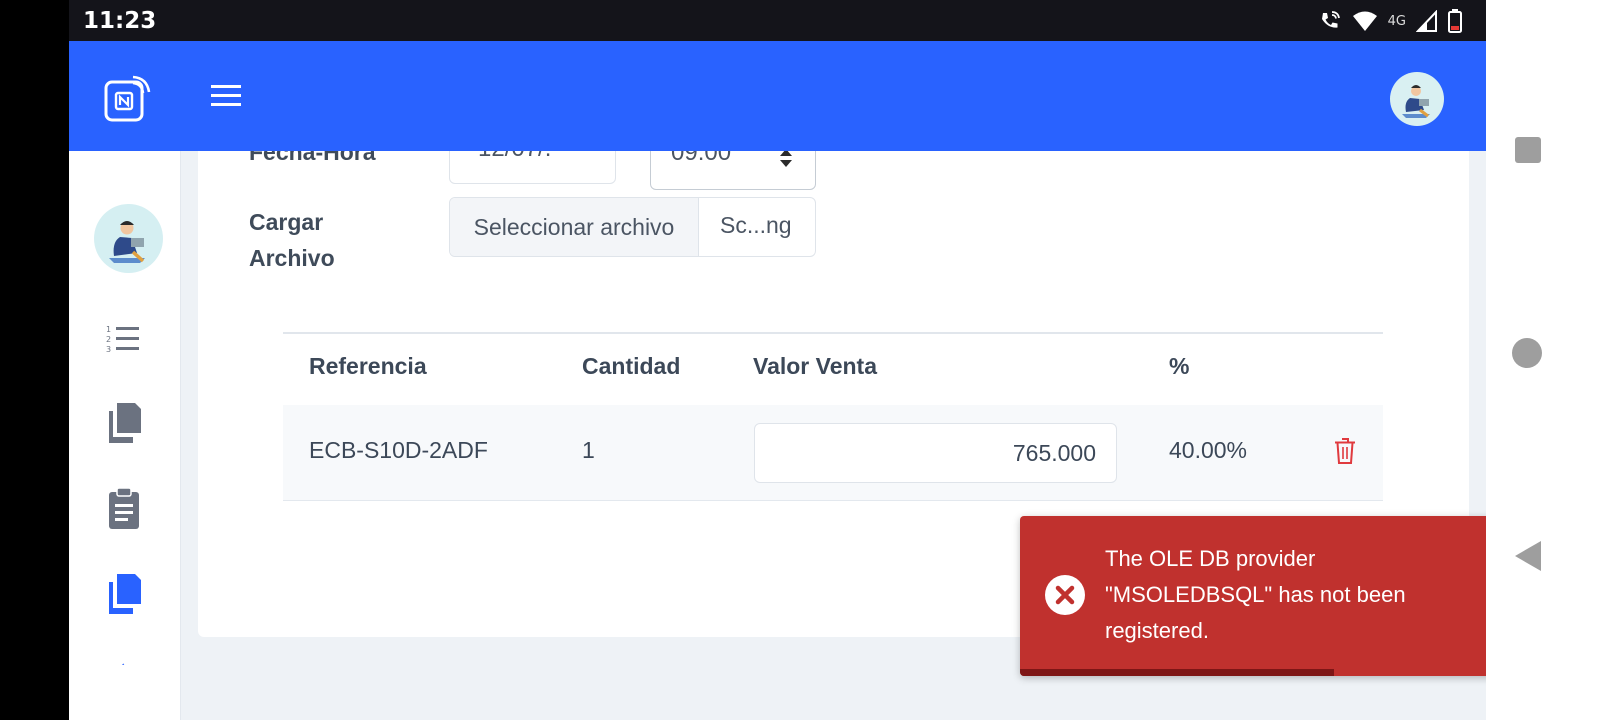 Image resolution: width=1600 pixels, height=720 pixels. What do you see at coordinates (935, 453) in the screenshot?
I see `valor-venta-input: 765.000` at bounding box center [935, 453].